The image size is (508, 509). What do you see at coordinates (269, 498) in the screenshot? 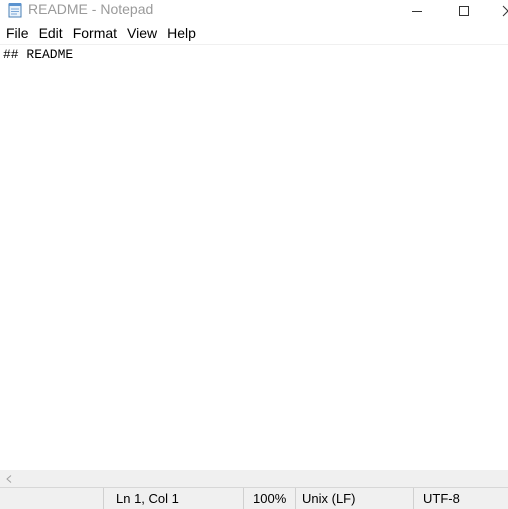
I see `status-zoom: 100%` at bounding box center [269, 498].